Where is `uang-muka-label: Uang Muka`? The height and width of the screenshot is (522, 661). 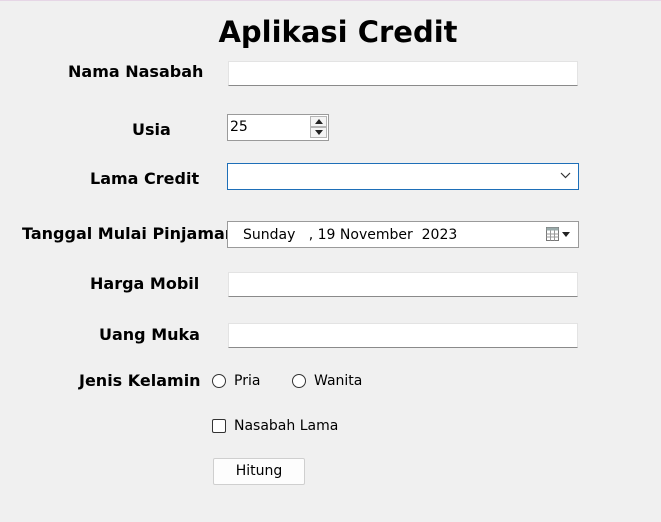
uang-muka-label: Uang Muka is located at coordinates (149, 334).